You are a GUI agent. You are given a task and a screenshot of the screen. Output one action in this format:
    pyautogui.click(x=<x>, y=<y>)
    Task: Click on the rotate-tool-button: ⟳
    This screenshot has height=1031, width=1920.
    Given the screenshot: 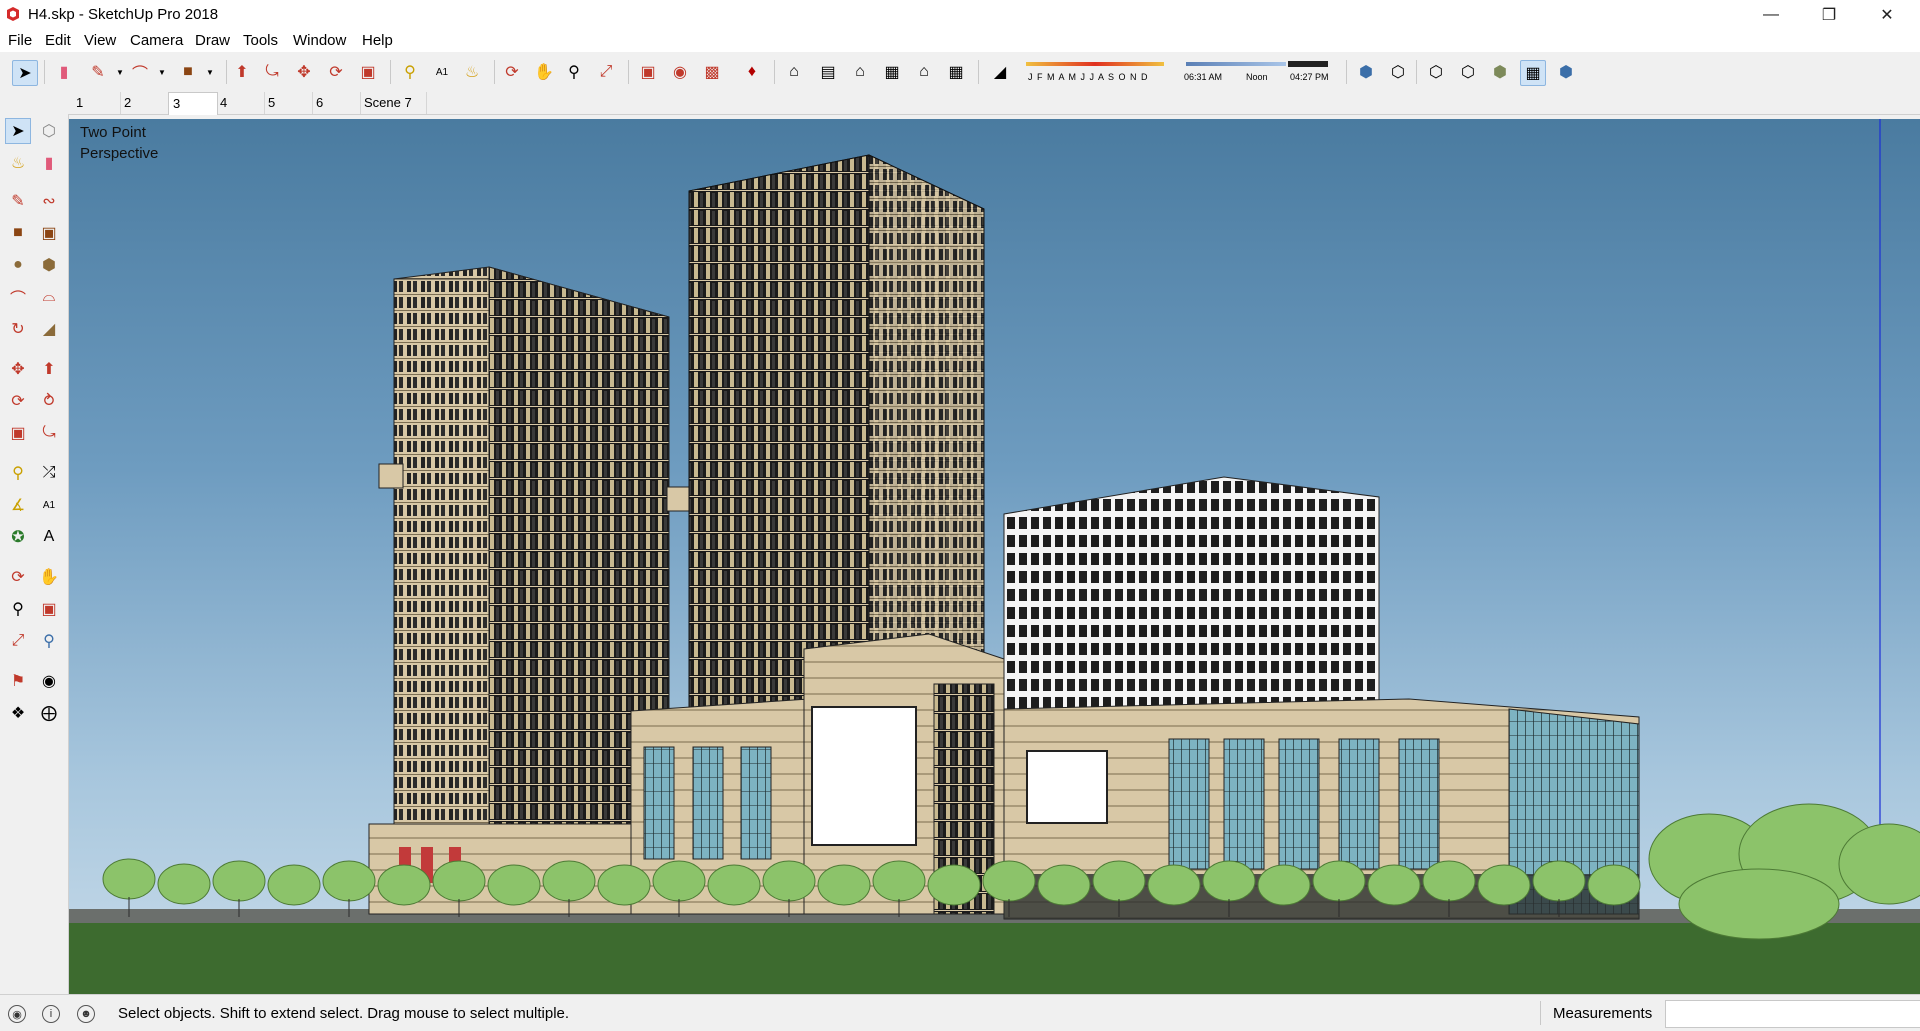 What is the action you would take?
    pyautogui.click(x=336, y=72)
    